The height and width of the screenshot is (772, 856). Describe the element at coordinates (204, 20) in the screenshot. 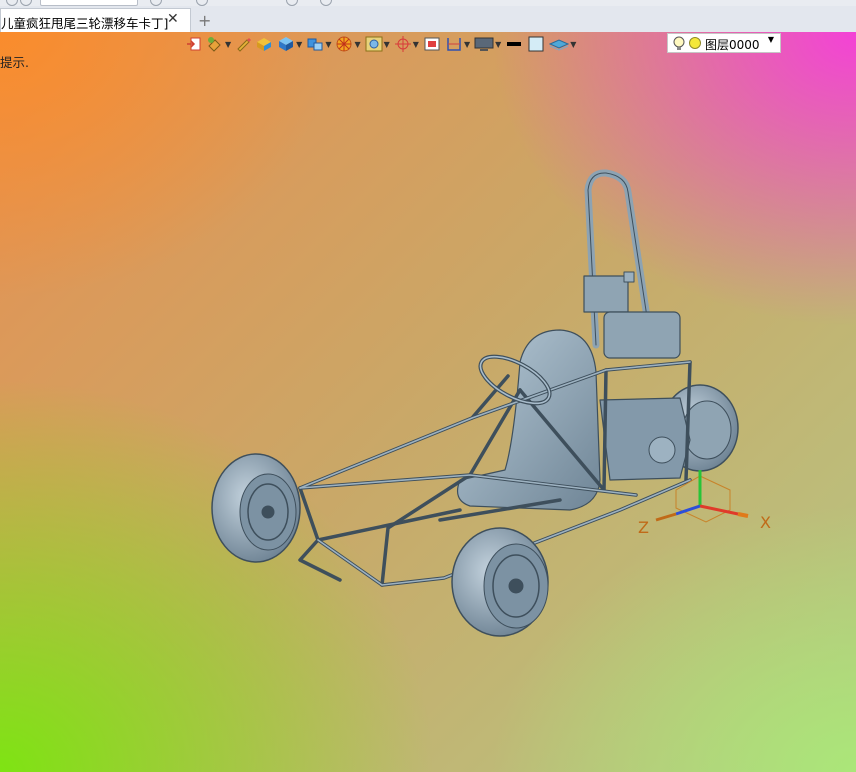

I see `new-tab-button: +` at that location.